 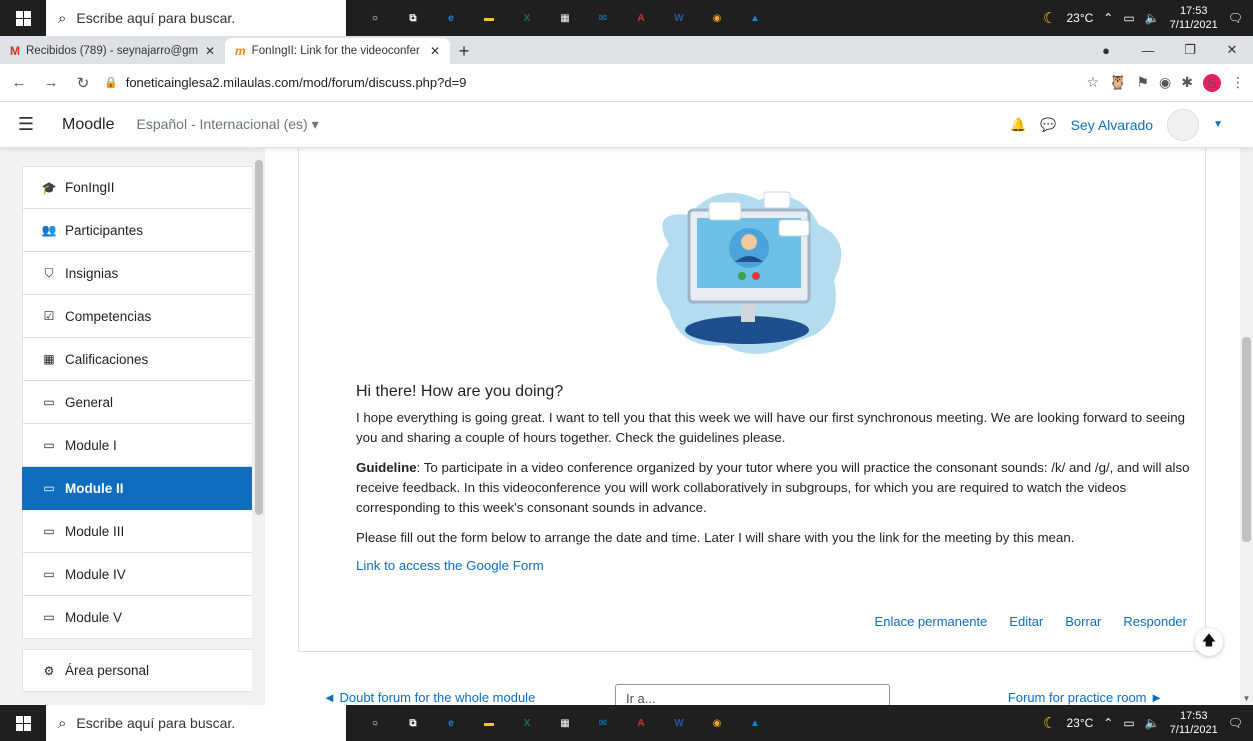 I want to click on drawer-item-calificaciones: ▦ Calificaciones, so click(x=139, y=359).